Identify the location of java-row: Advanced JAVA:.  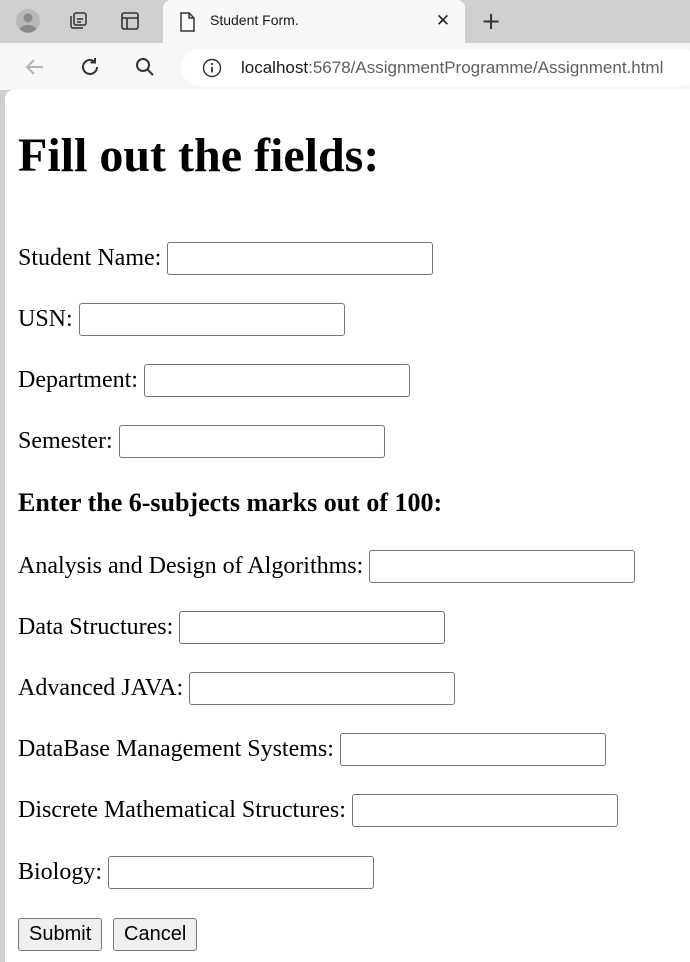
(237, 688).